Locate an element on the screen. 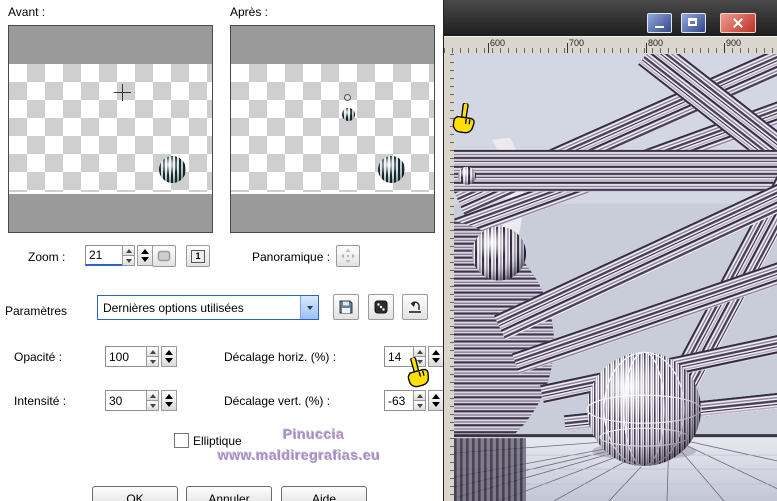  h-offset-label: Décalage horiz. (%) : is located at coordinates (280, 357).